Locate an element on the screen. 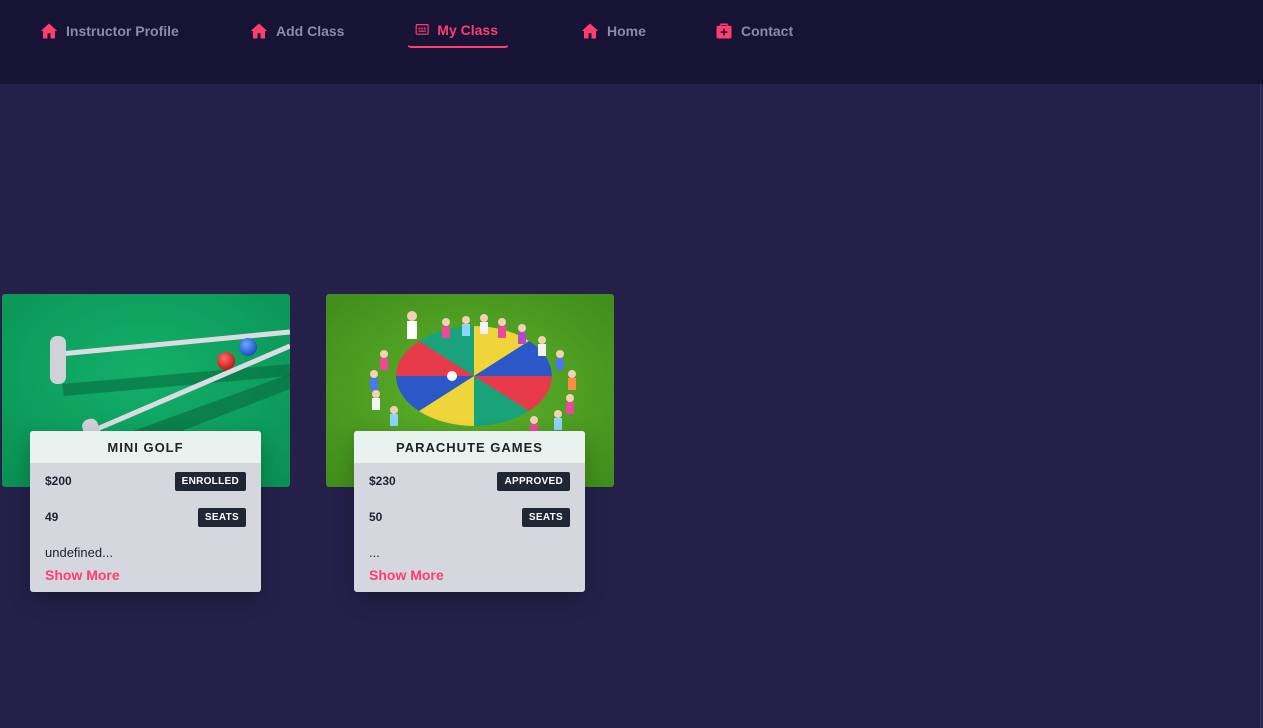  nav-contact: Contact is located at coordinates (754, 31).